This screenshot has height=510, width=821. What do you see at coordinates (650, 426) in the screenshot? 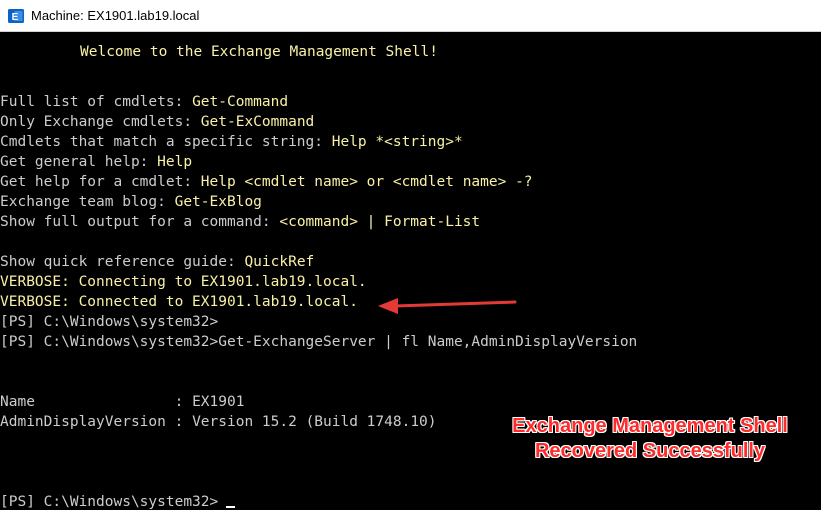
I see `annotation-line-1: Exchange Management Shell` at bounding box center [650, 426].